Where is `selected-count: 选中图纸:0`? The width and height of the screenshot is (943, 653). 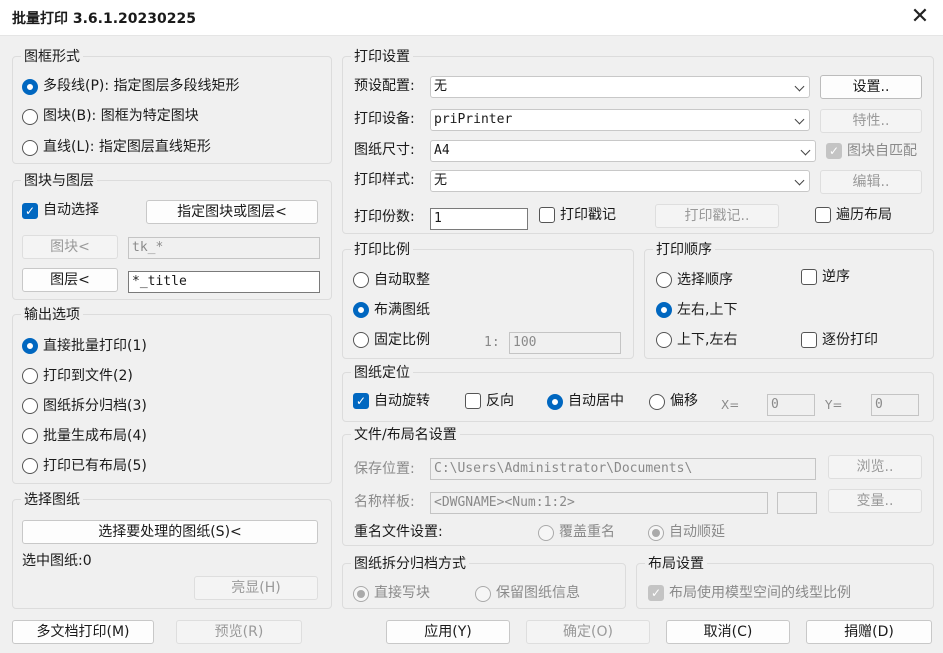 selected-count: 选中图纸:0 is located at coordinates (57, 561).